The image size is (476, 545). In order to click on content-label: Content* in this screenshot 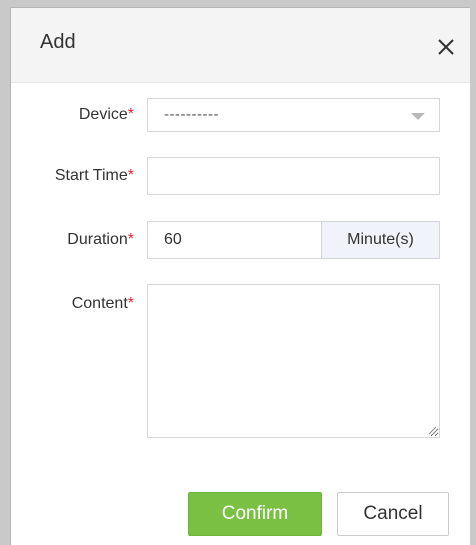, I will do `click(102, 303)`.